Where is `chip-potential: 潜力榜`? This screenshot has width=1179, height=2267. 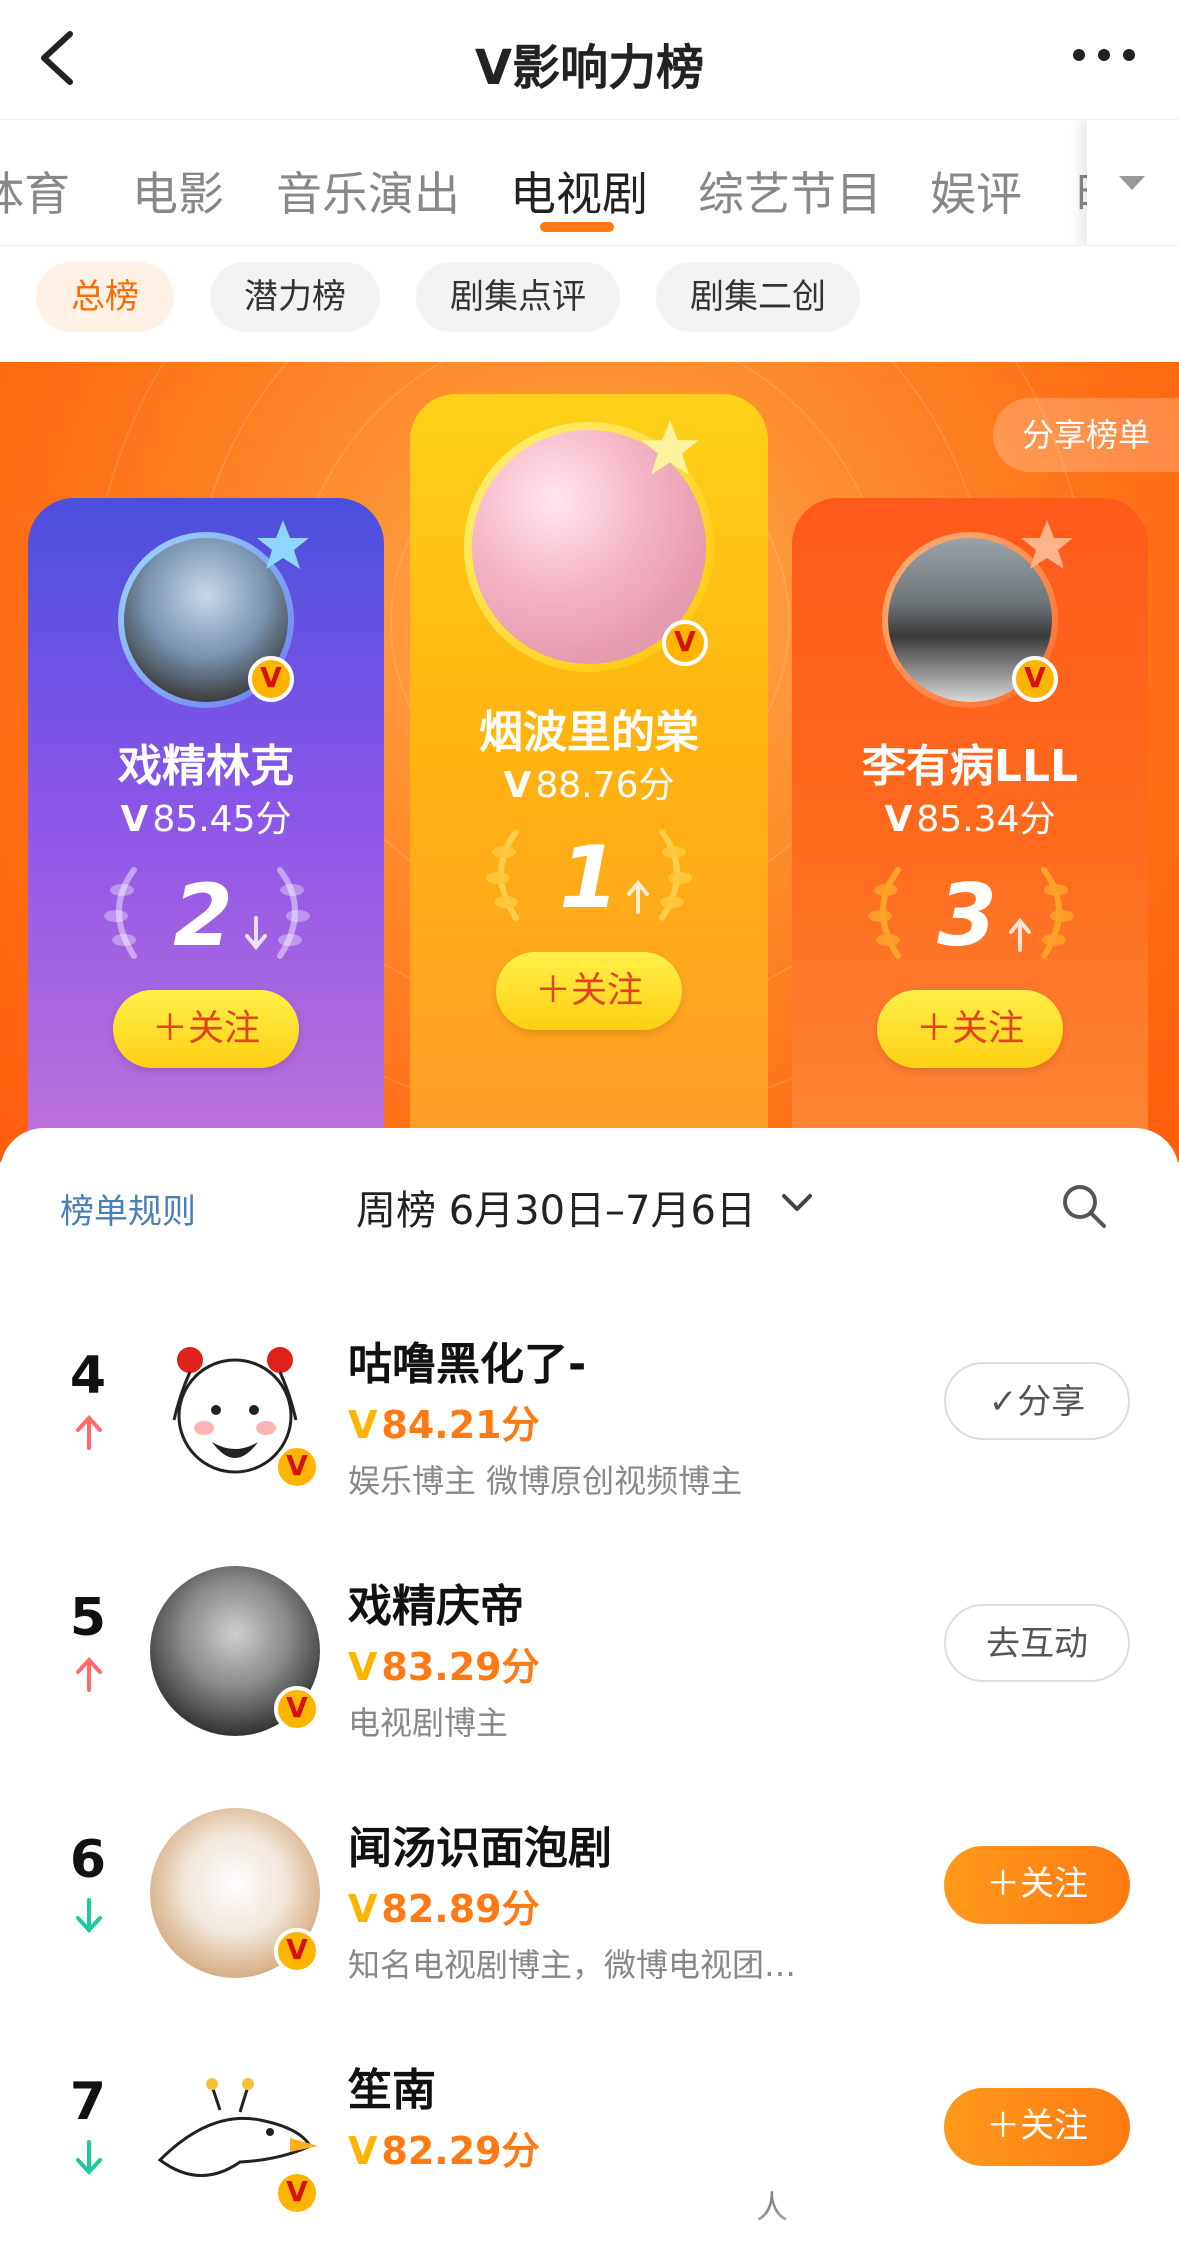 chip-potential: 潜力榜 is located at coordinates (295, 297).